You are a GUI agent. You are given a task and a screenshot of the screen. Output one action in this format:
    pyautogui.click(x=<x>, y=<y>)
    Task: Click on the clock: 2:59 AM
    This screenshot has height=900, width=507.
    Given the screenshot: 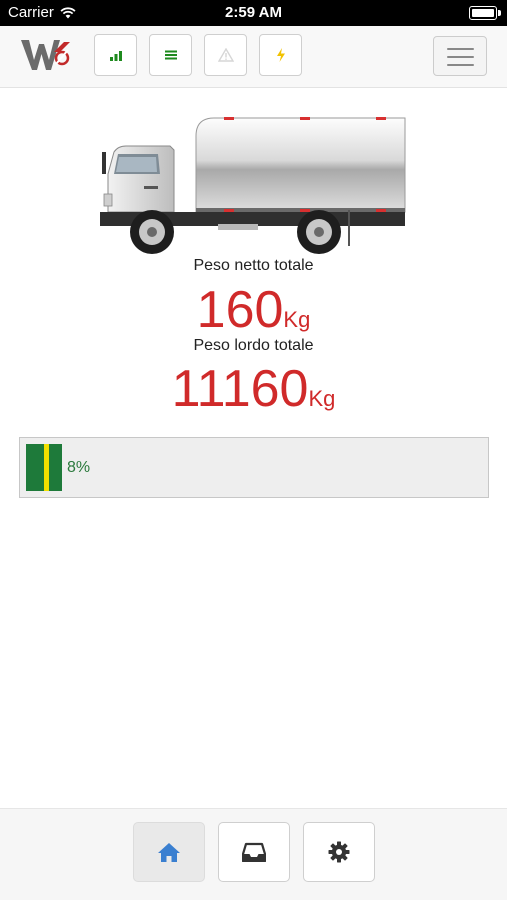 What is the action you would take?
    pyautogui.click(x=253, y=12)
    